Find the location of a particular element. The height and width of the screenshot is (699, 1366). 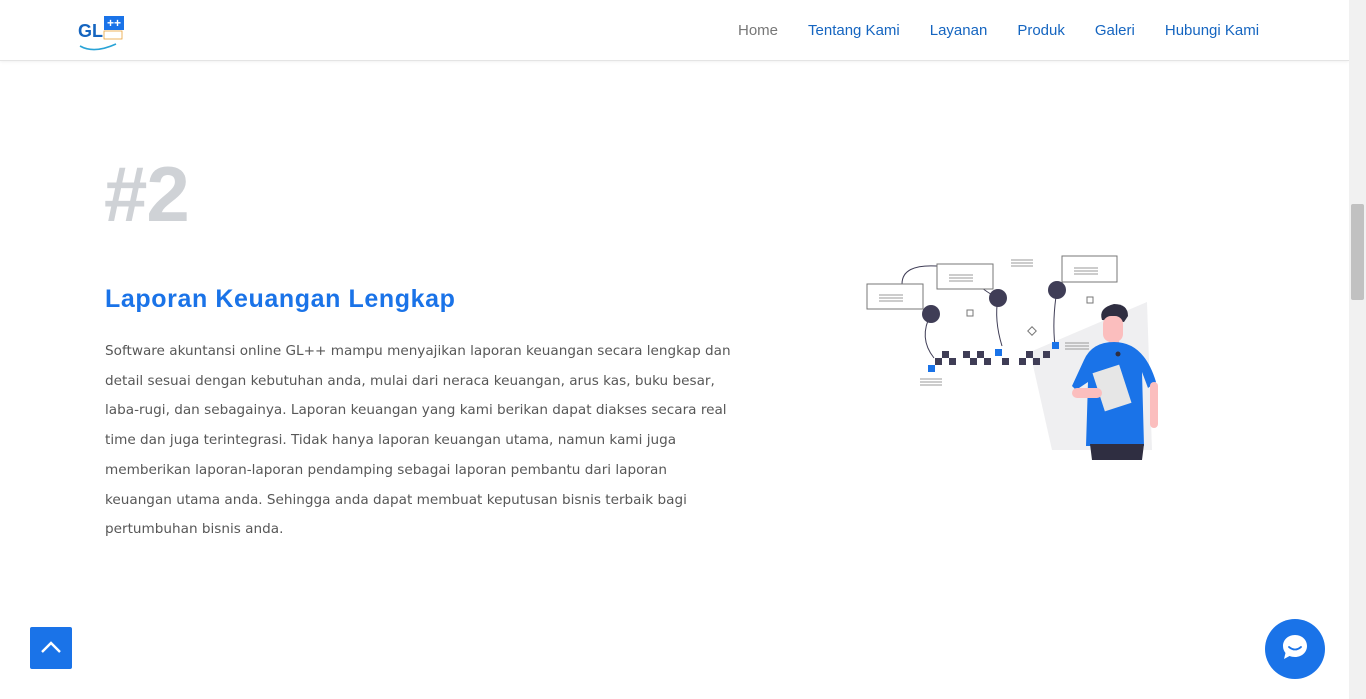

financial-report-illustration is located at coordinates (1012, 358).